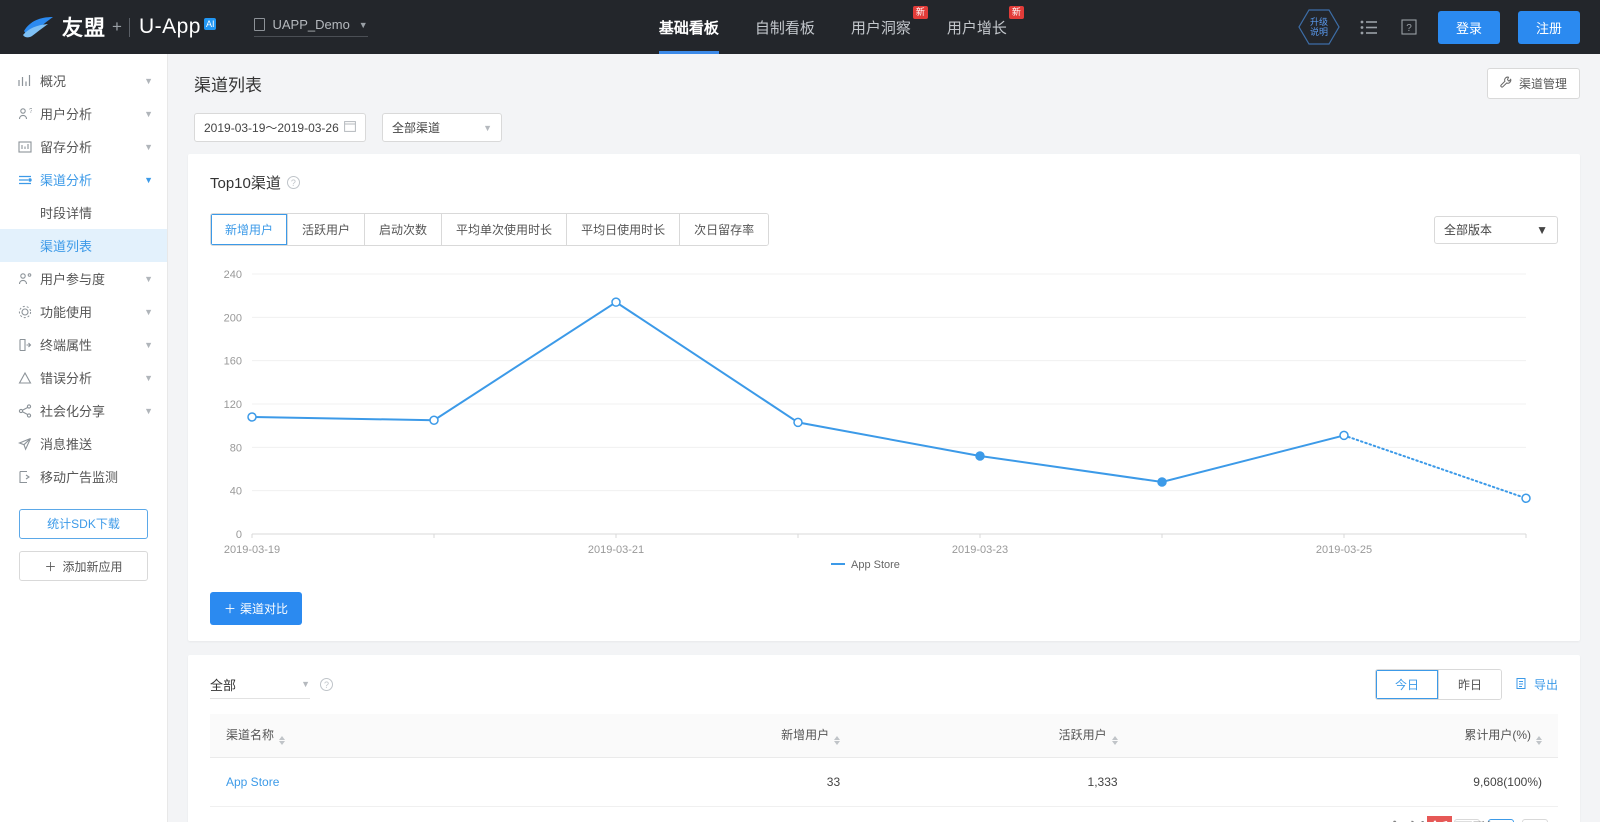  I want to click on app-icon, so click(260, 24).